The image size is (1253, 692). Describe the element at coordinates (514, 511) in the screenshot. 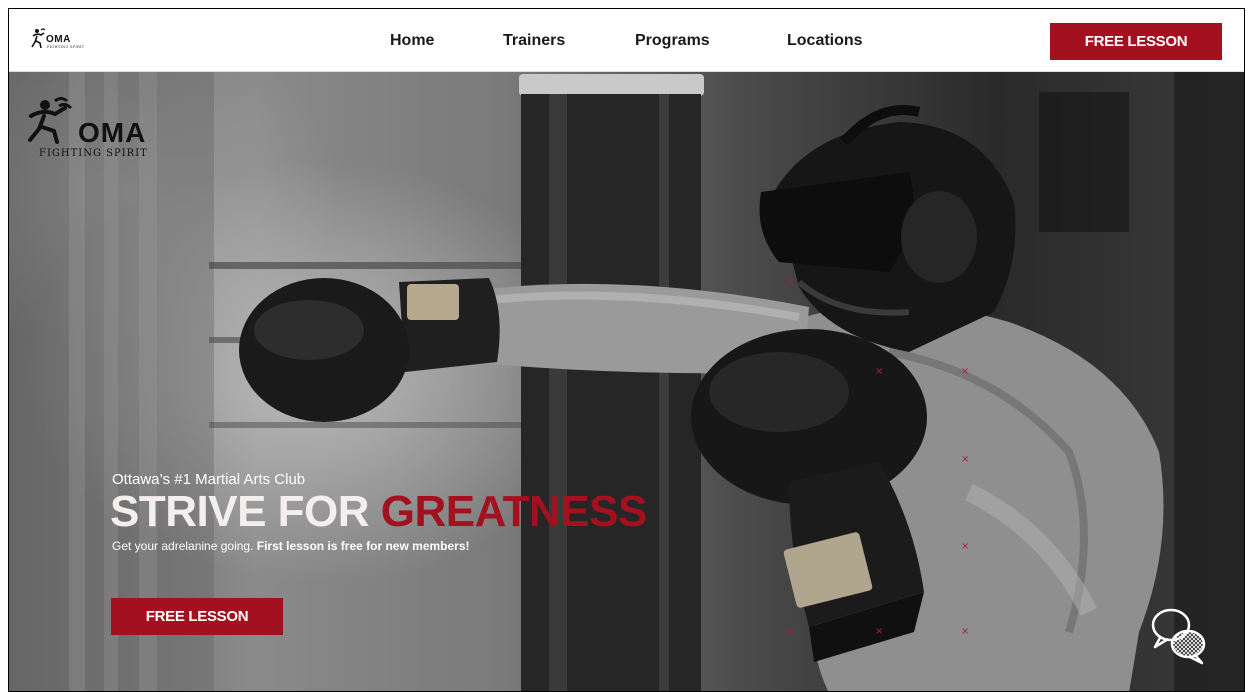

I see `hero-title-accent: GREATNESS` at that location.